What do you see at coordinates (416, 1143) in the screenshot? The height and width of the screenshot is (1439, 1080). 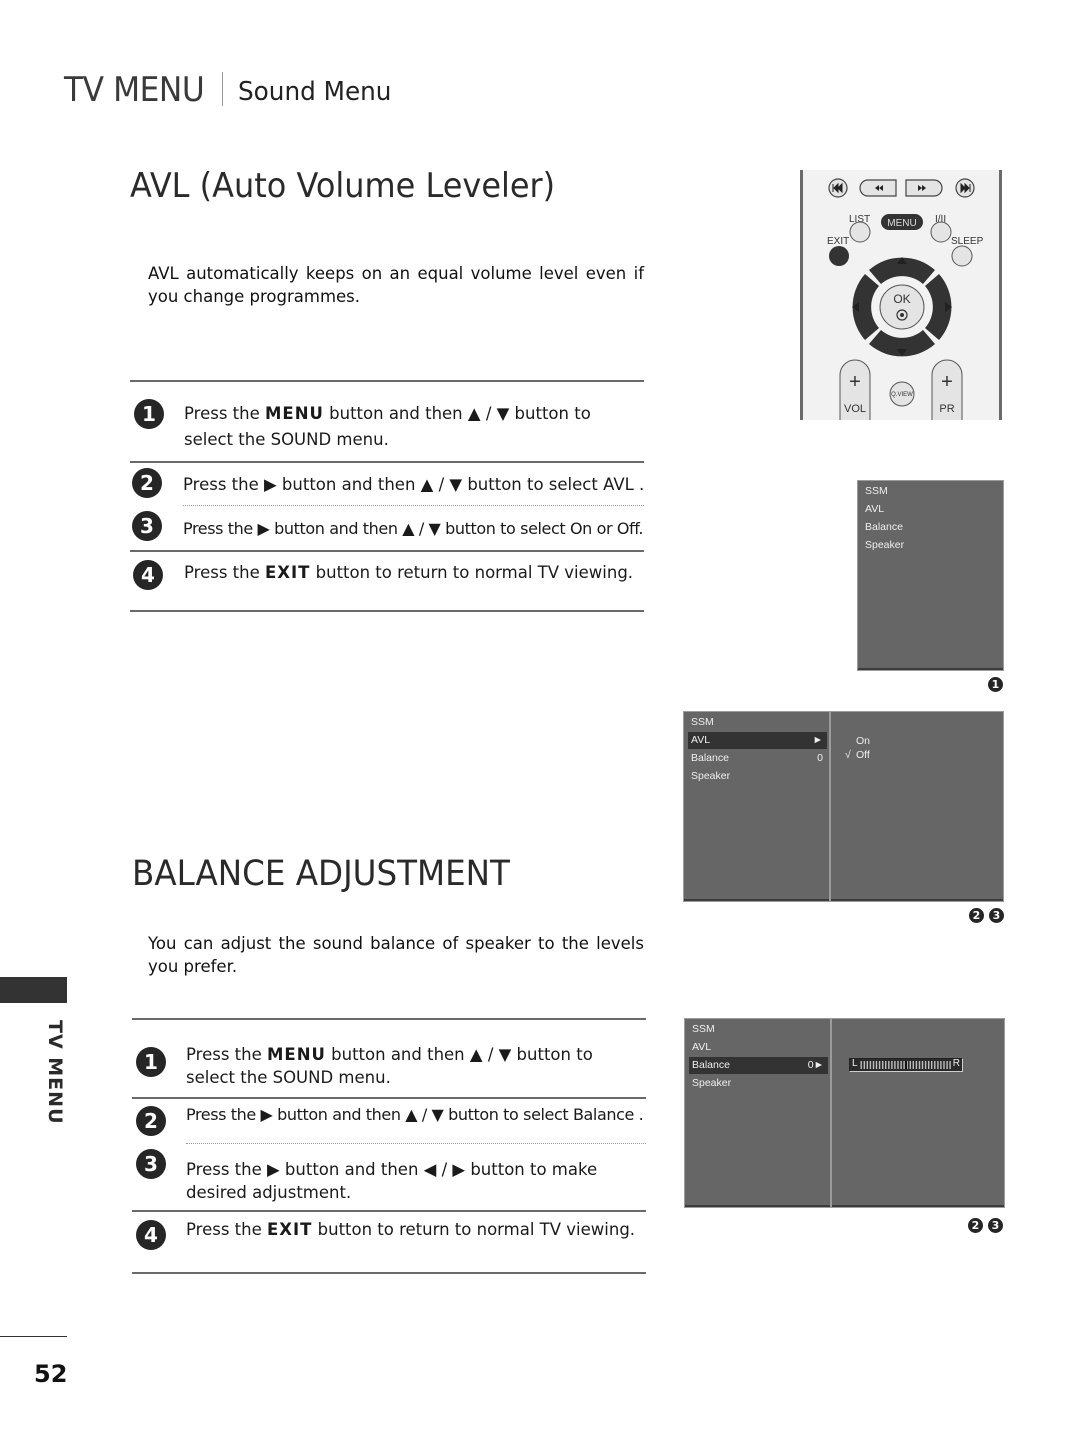 I see `dotted-divider` at bounding box center [416, 1143].